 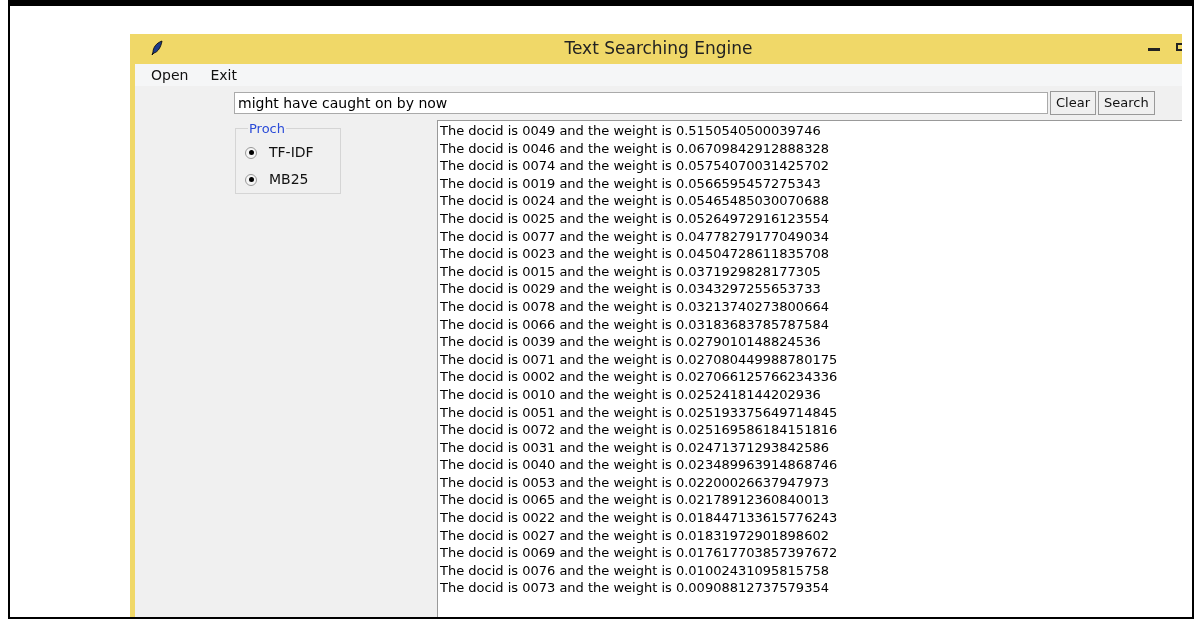 What do you see at coordinates (811, 359) in the screenshot?
I see `result-line: The docid is 0071 and the weight is 0.027080449988780175` at bounding box center [811, 359].